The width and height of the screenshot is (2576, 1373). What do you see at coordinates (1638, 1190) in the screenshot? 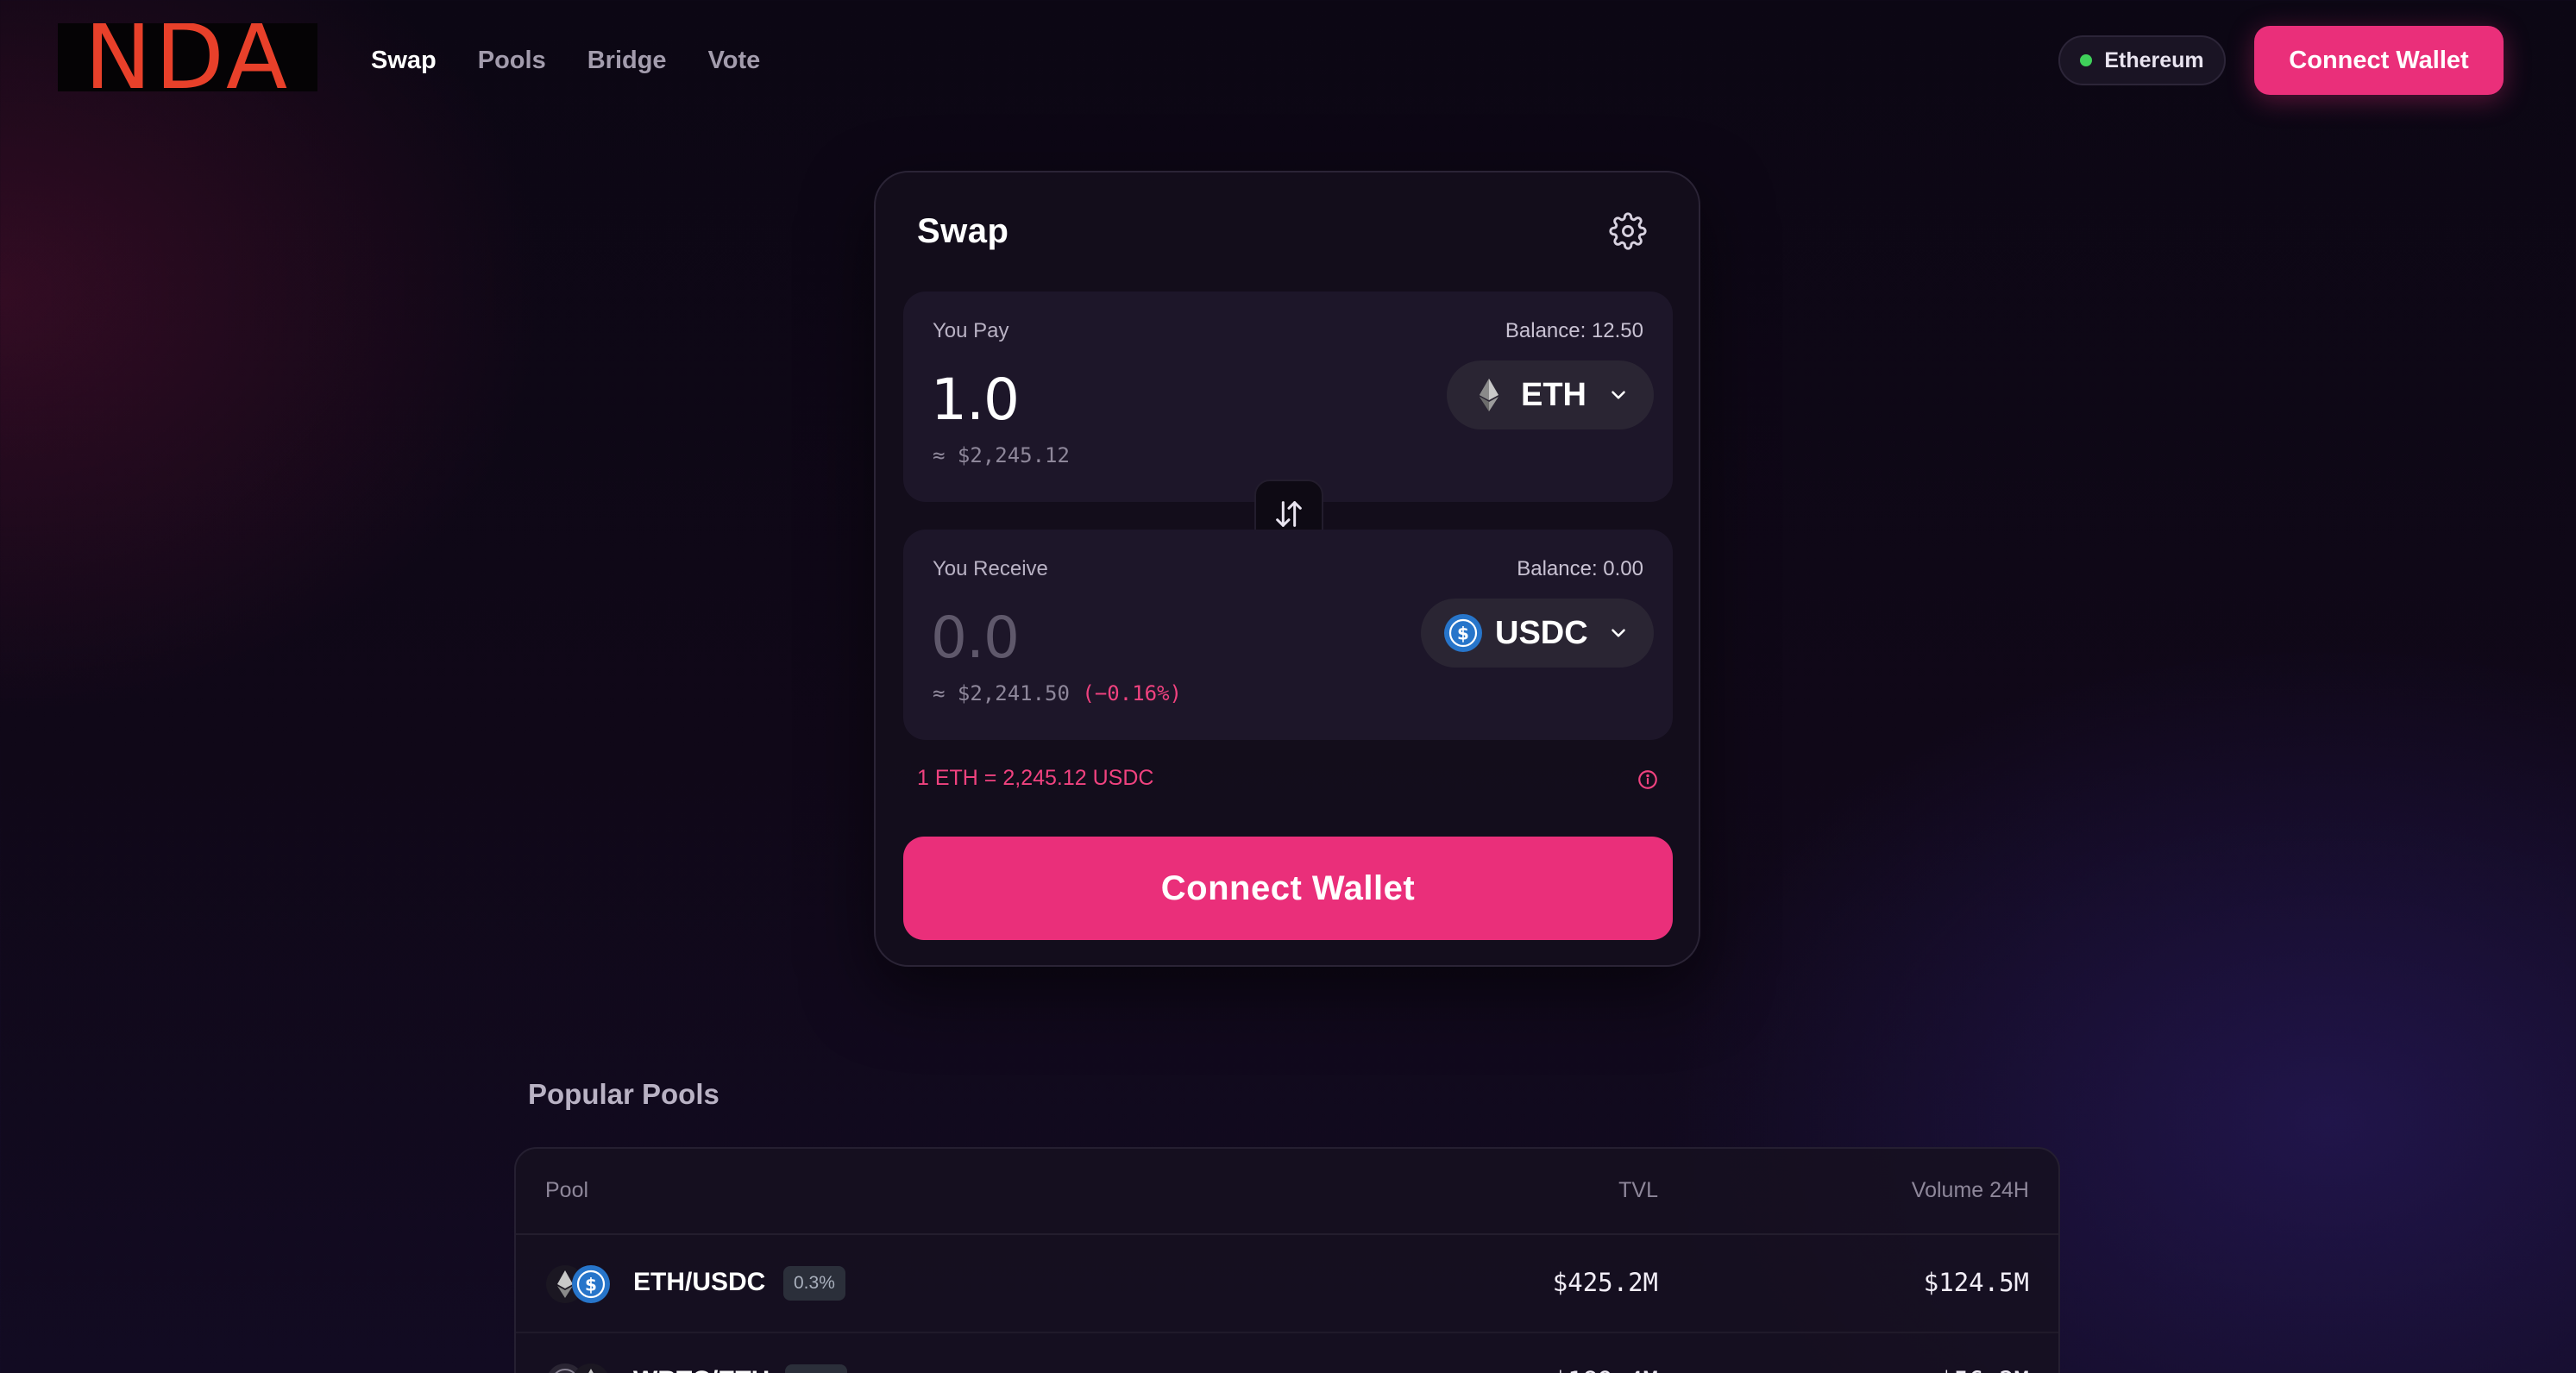
I see `column-tvl: TVL` at bounding box center [1638, 1190].